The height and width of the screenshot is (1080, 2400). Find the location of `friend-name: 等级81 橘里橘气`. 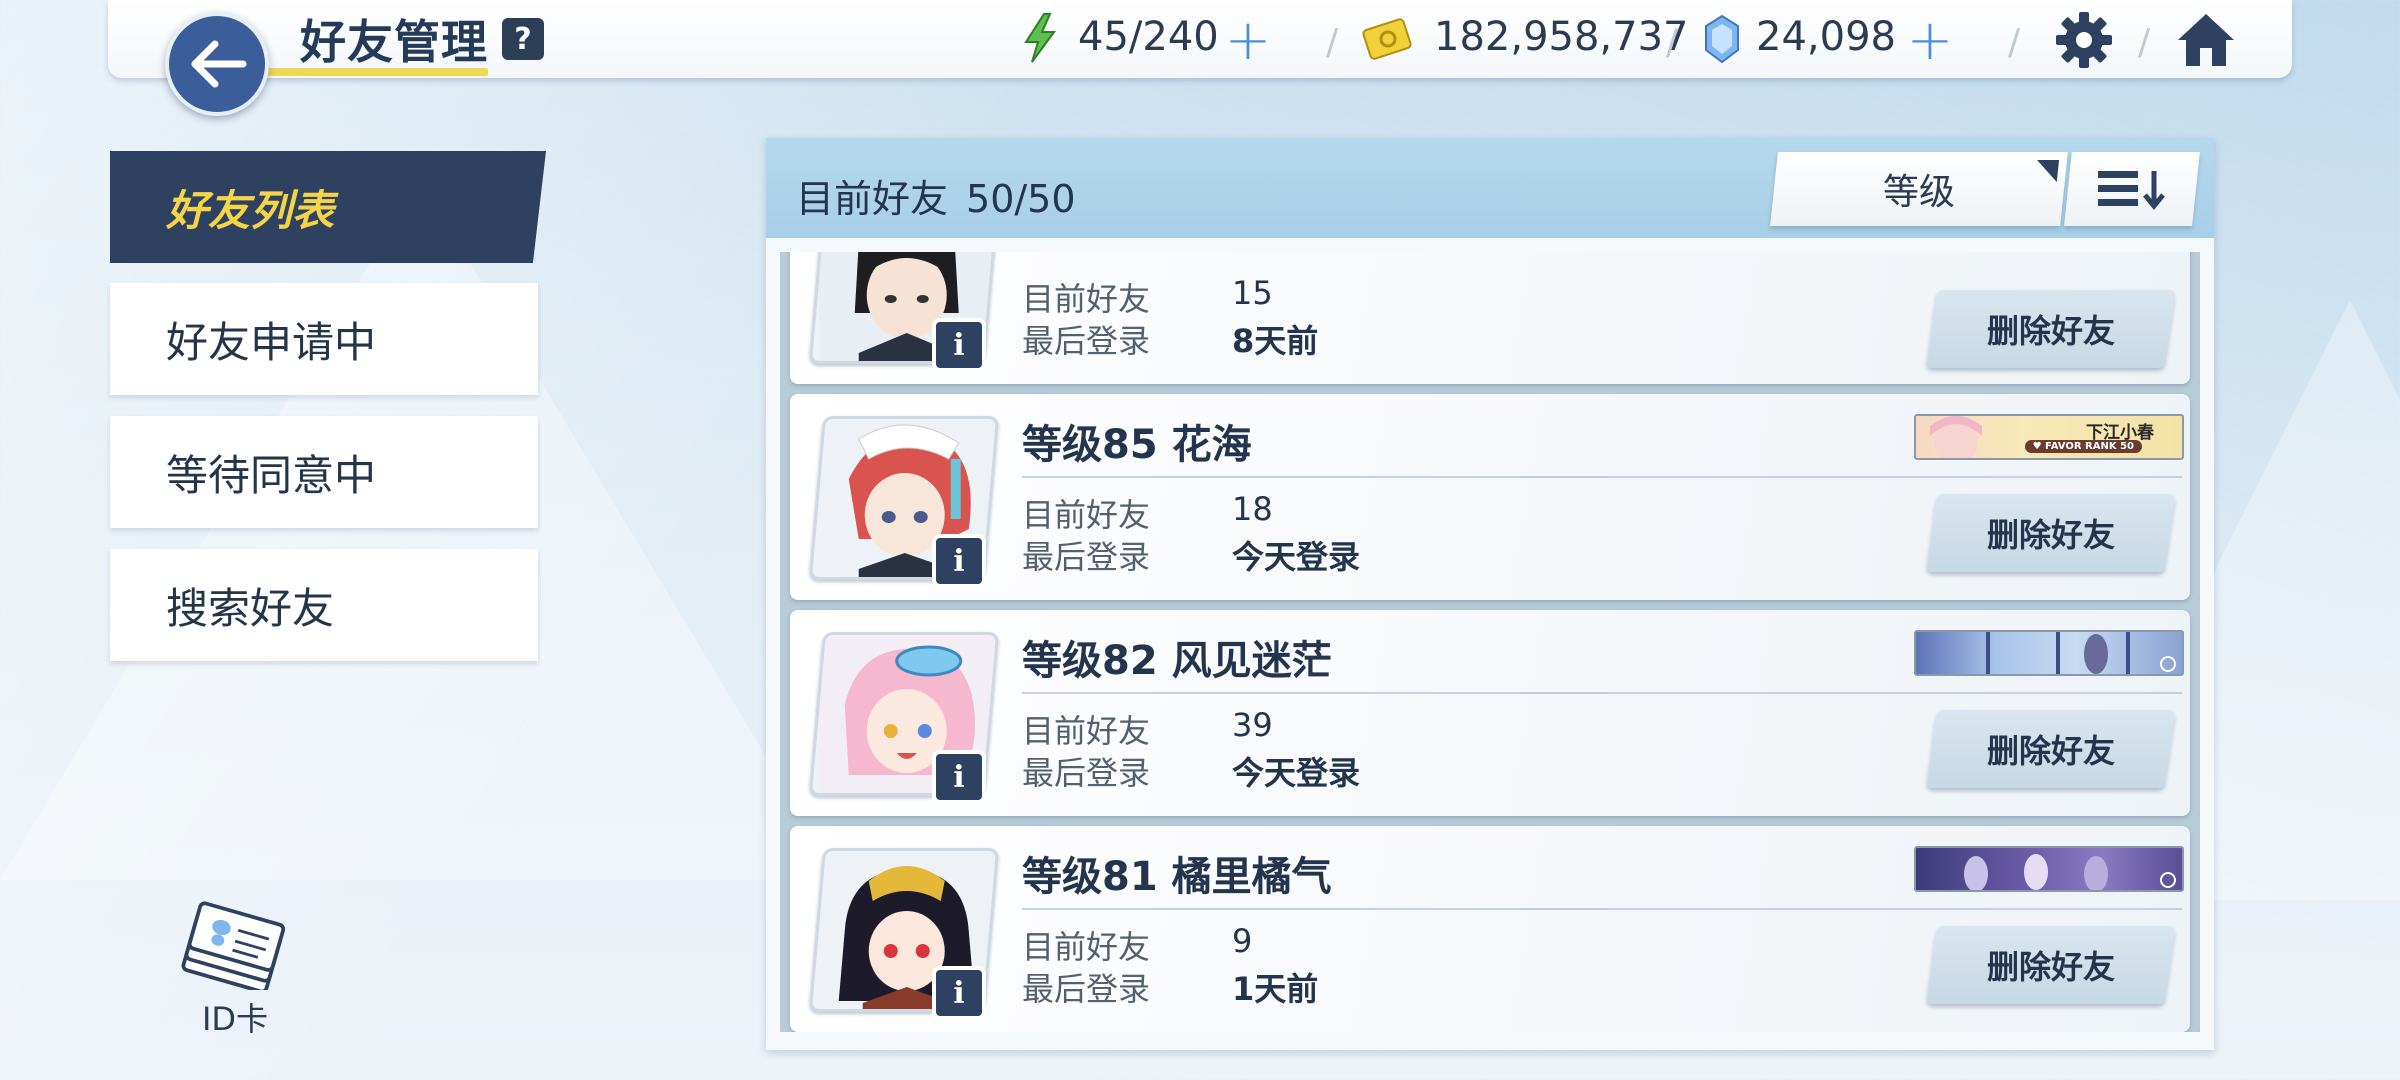

friend-name: 等级81 橘里橘气 is located at coordinates (1177, 877).